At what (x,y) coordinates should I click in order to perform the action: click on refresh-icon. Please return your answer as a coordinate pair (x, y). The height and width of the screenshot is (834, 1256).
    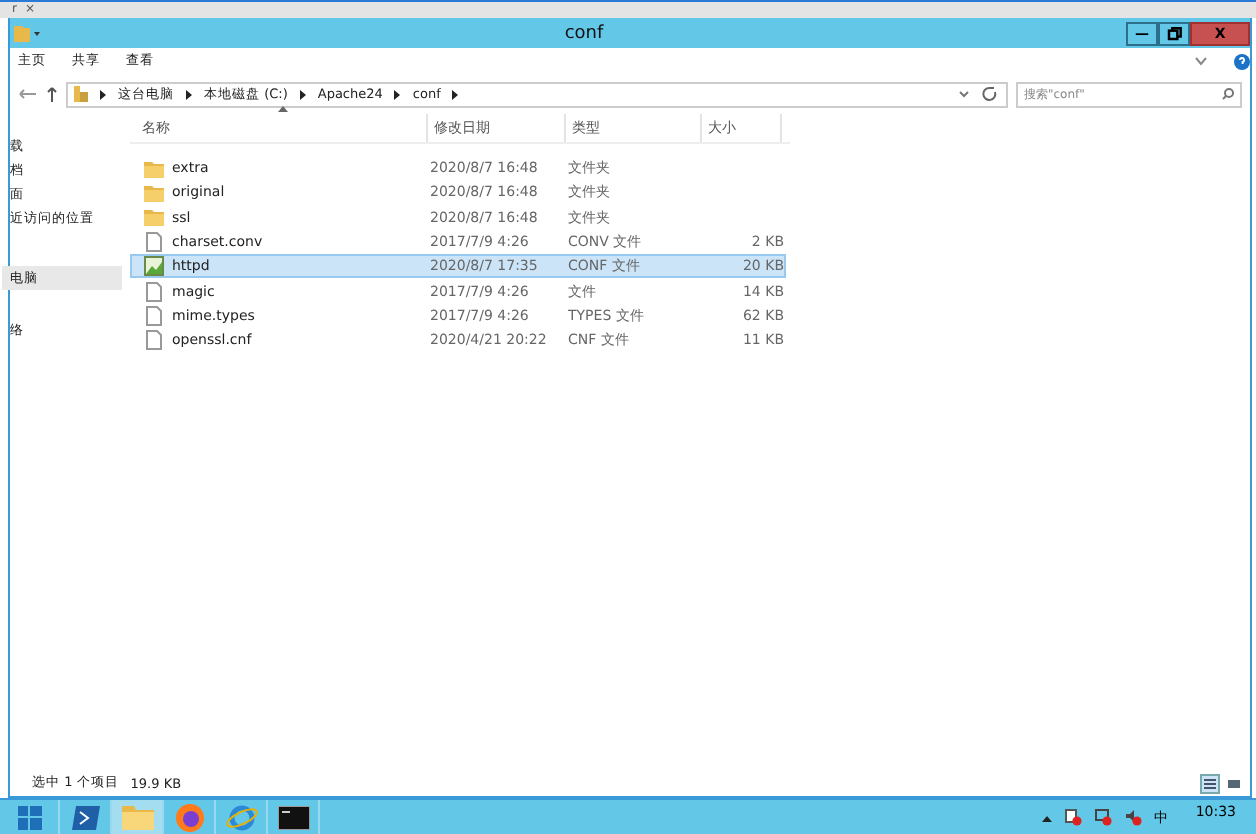
    Looking at the image, I should click on (990, 94).